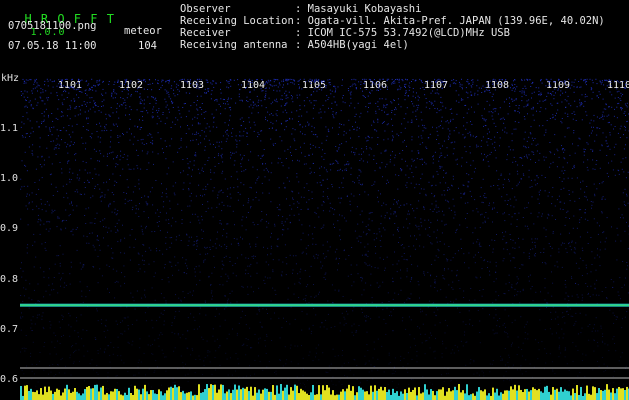 The width and height of the screenshot is (629, 400). Describe the element at coordinates (9, 279) in the screenshot. I see `y-tick-label: 0.8` at that location.